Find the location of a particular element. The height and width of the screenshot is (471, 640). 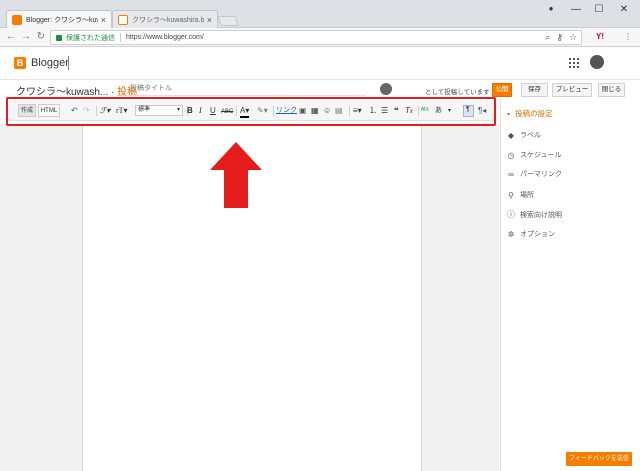

sidebar-item-schedule: ◷ スケジュール is located at coordinates (534, 155).